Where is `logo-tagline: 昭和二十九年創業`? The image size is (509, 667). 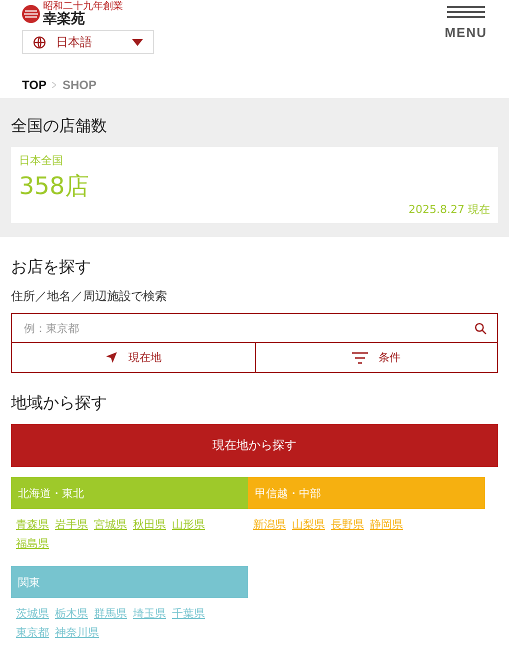
logo-tagline: 昭和二十九年創業 is located at coordinates (83, 7).